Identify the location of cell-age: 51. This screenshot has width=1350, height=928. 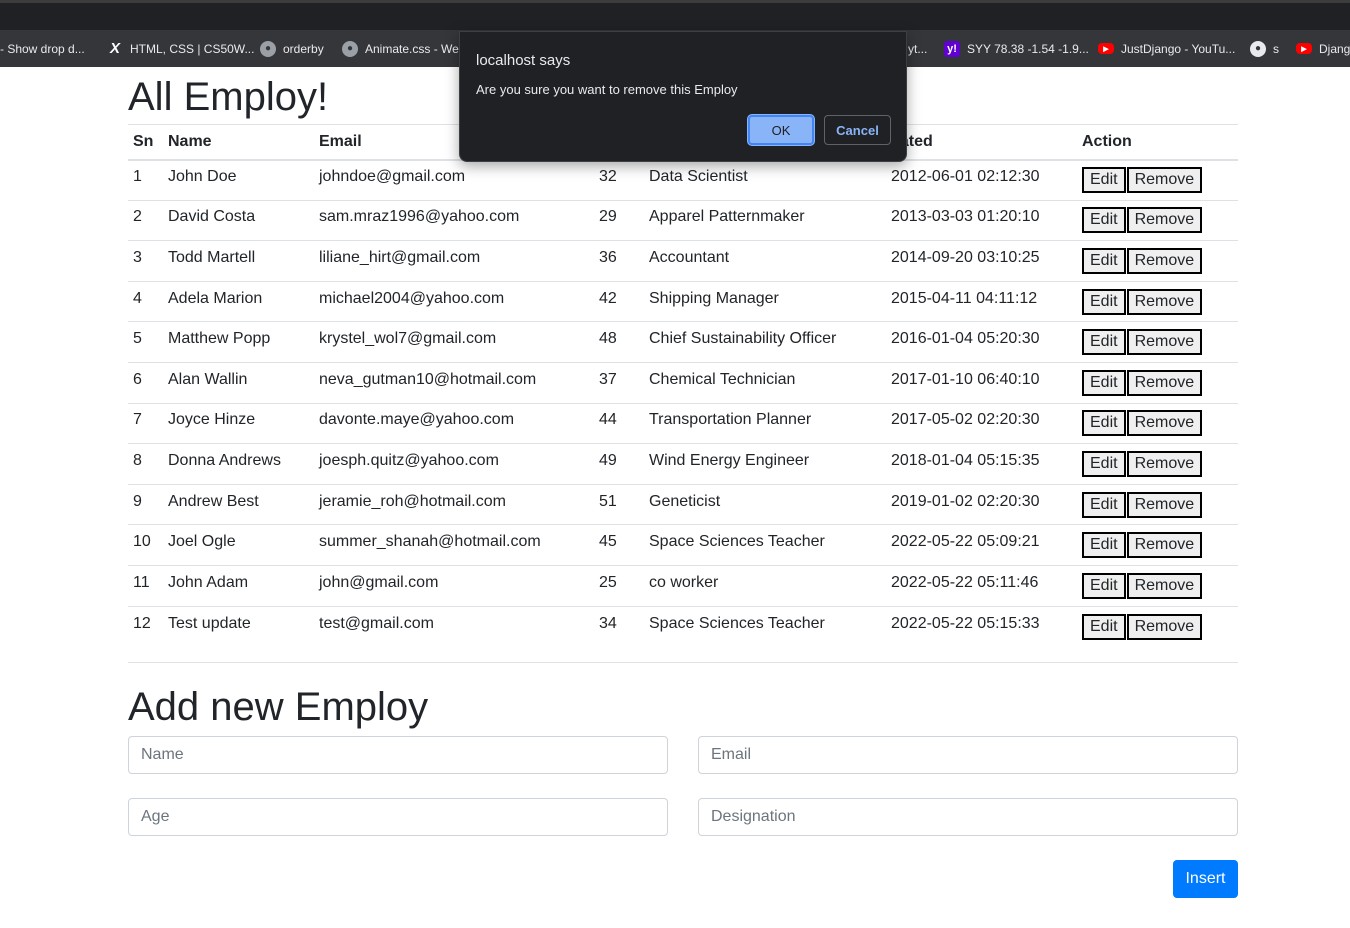
(619, 505).